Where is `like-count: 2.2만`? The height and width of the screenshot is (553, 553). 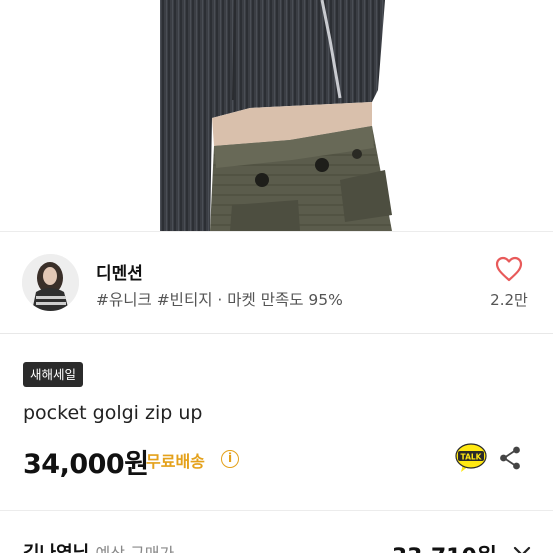 like-count: 2.2만 is located at coordinates (509, 300).